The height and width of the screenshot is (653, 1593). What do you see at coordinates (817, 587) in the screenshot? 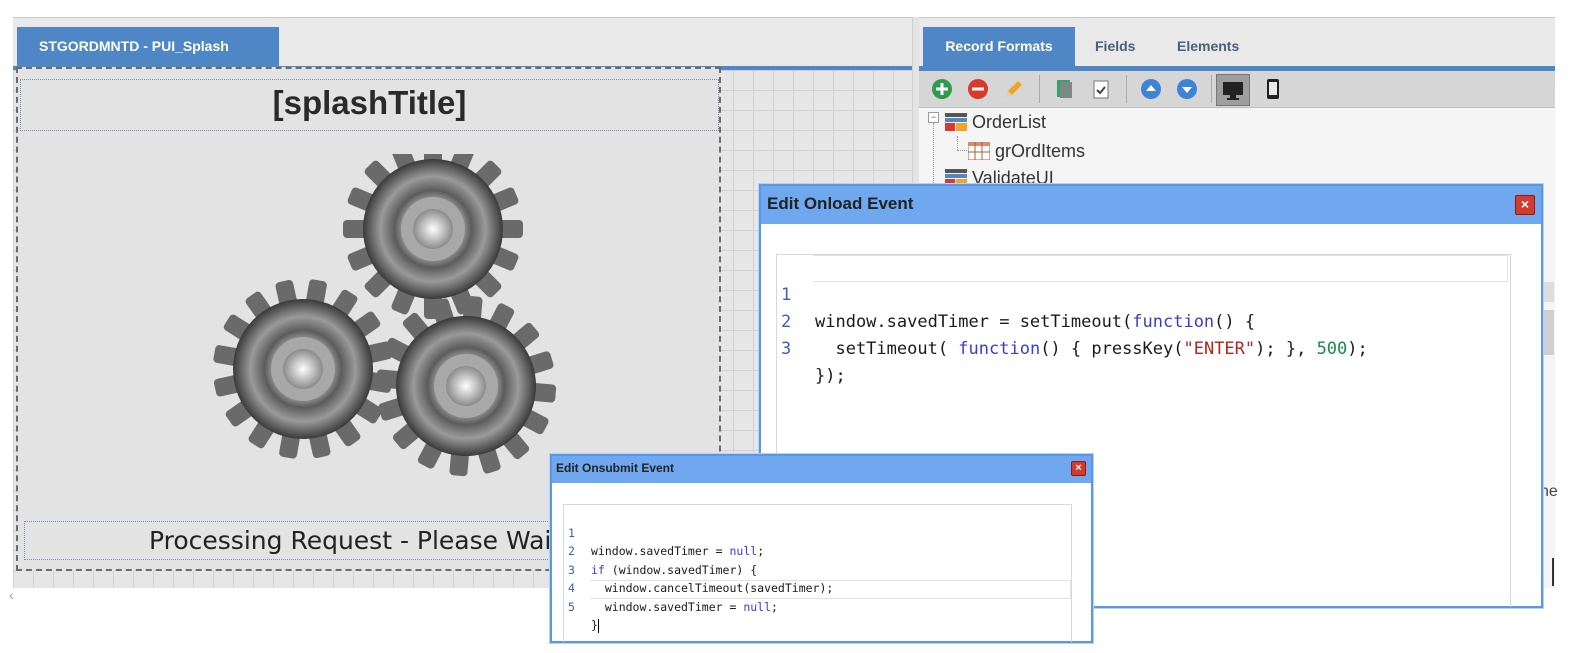
I see `code-line: 4 window.savedTimer = null;` at bounding box center [817, 587].